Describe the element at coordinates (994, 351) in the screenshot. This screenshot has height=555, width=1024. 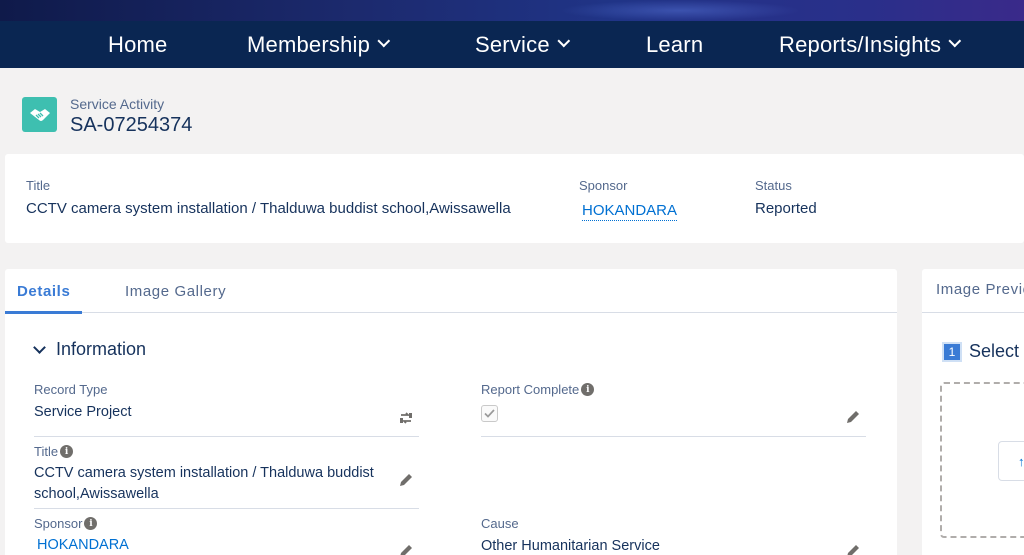
I see `step-text: Select` at that location.